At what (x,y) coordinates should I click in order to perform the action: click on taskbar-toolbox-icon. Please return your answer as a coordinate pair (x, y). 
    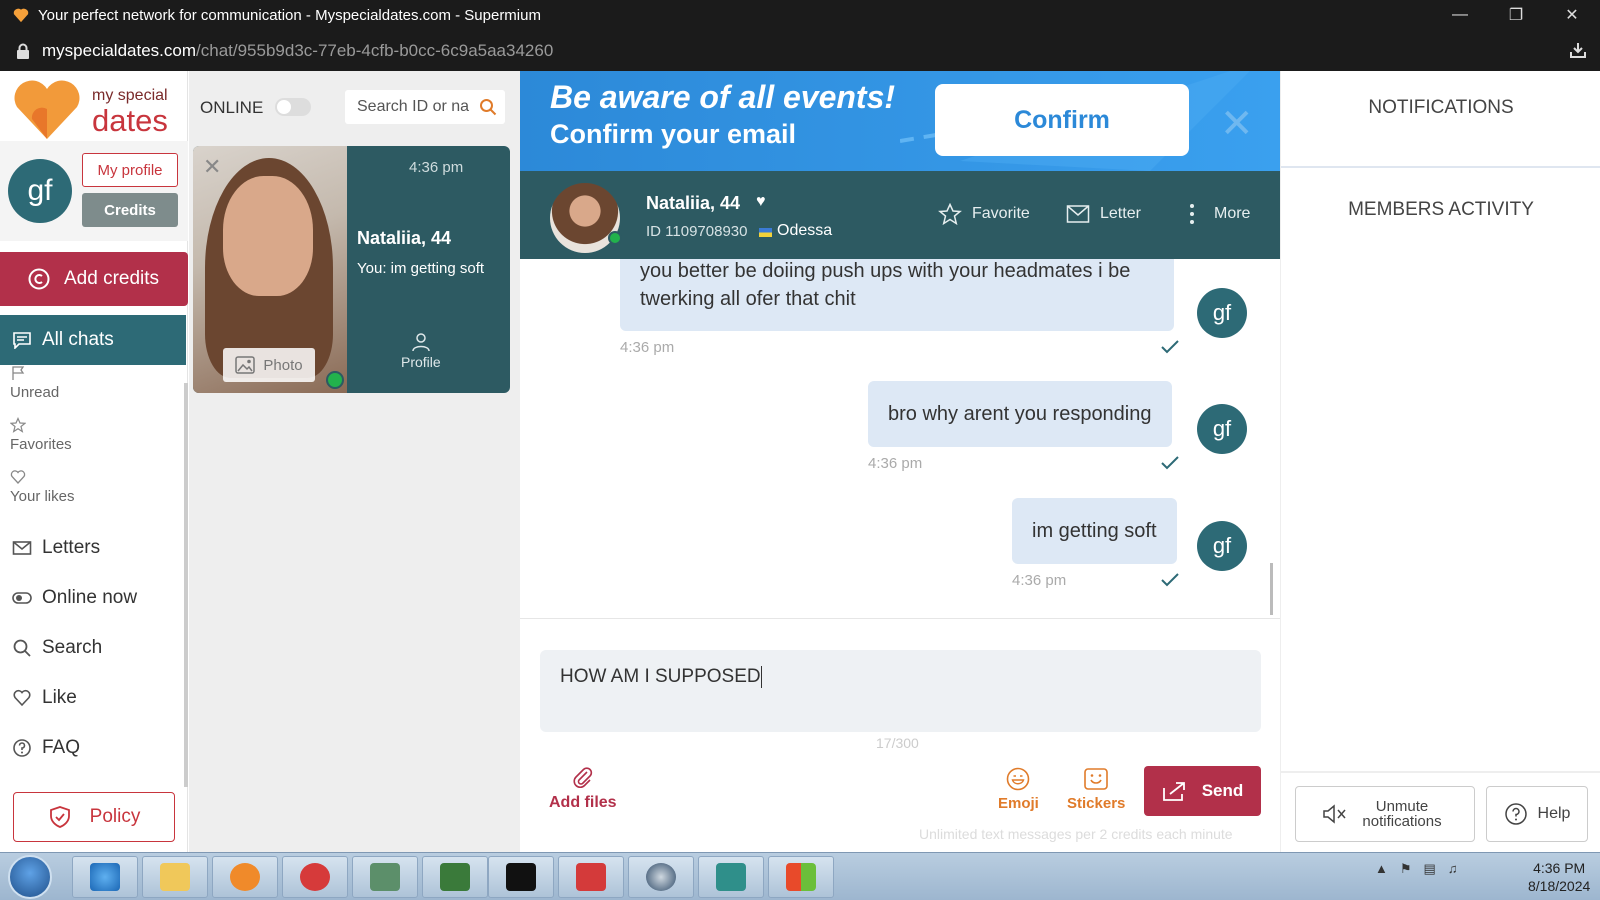
    Looking at the image, I should click on (591, 877).